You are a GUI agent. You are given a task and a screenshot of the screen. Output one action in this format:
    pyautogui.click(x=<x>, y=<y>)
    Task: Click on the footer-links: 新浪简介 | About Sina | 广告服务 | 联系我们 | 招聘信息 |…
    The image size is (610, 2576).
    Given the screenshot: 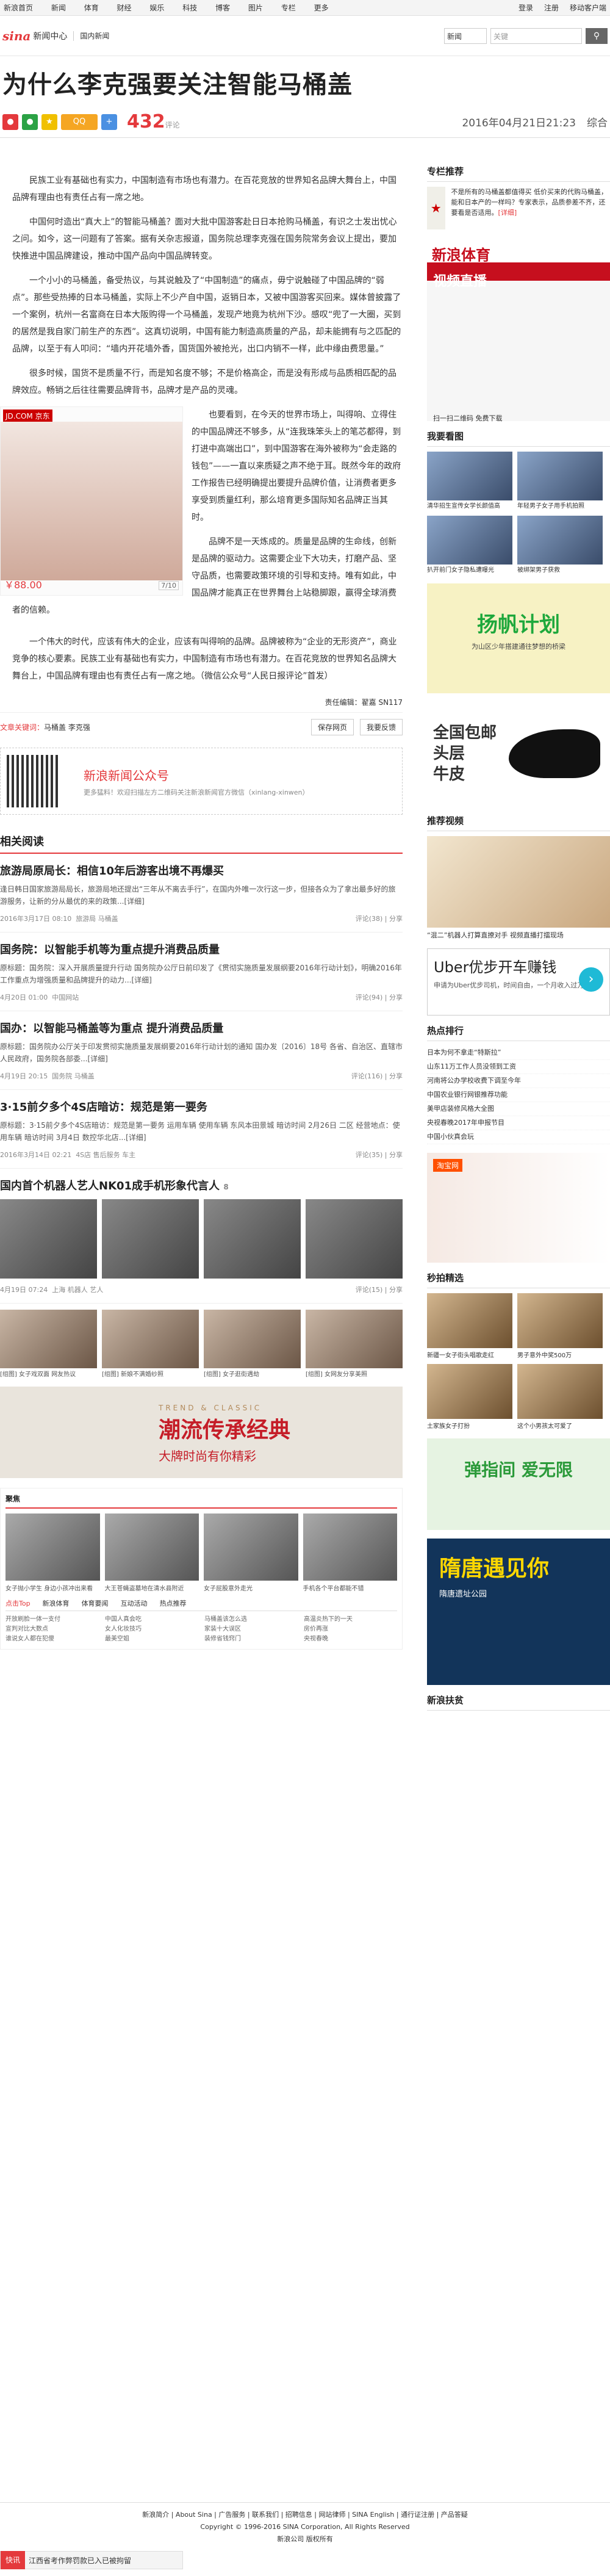 What is the action you would take?
    pyautogui.click(x=305, y=2515)
    